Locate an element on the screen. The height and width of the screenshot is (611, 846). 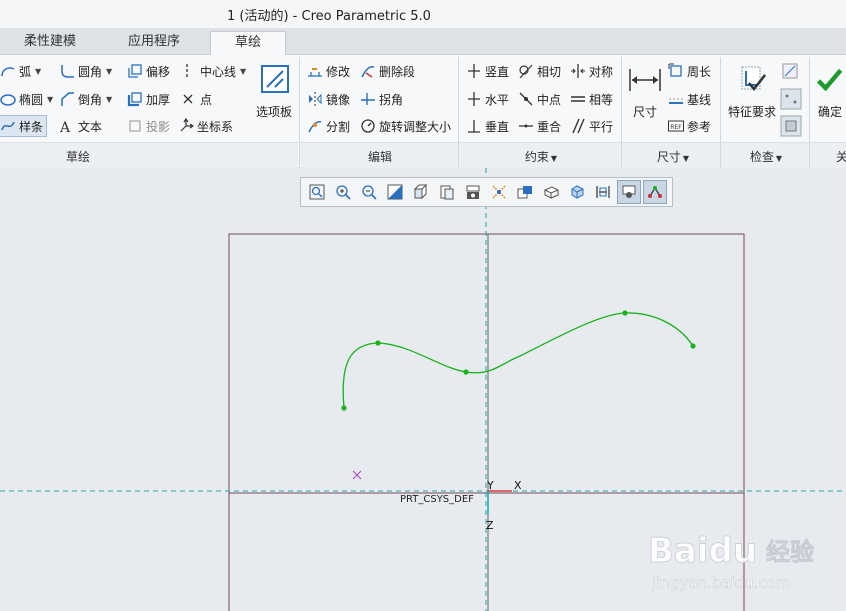
coincident-constraint-button: 重合 is located at coordinates (539, 126).